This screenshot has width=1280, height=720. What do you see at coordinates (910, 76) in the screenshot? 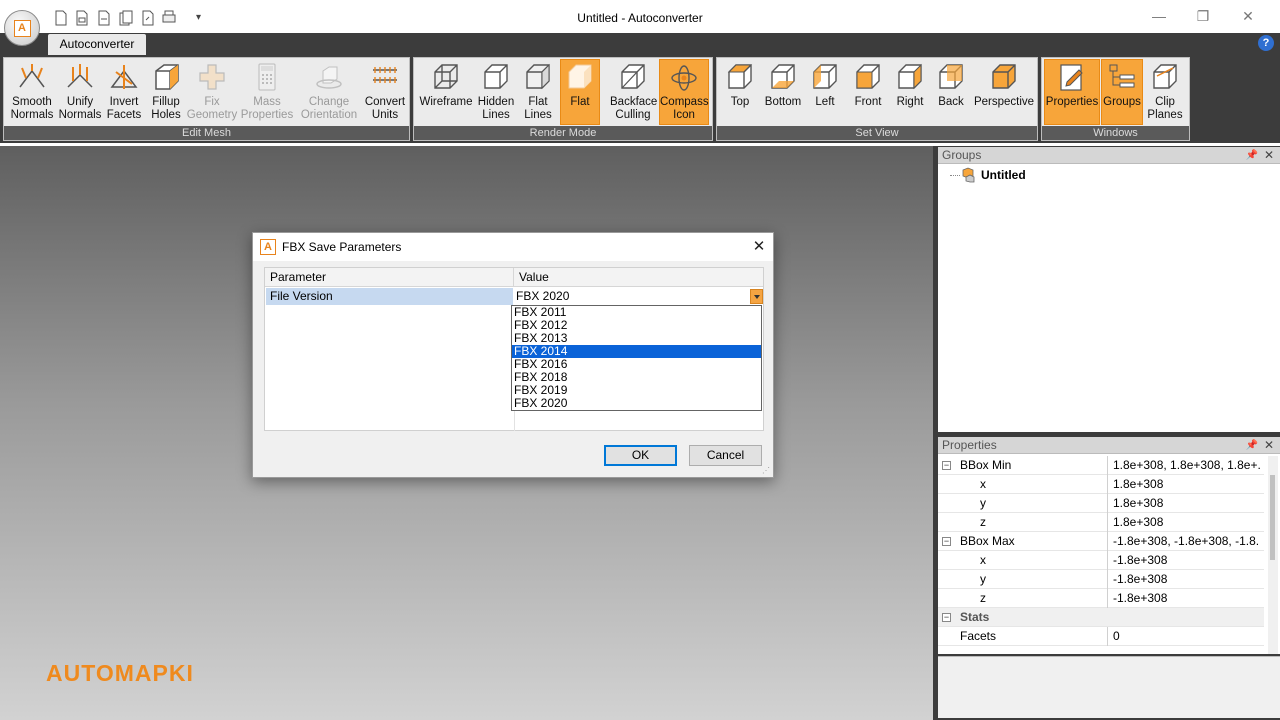
I see `right-view-cube-icon` at bounding box center [910, 76].